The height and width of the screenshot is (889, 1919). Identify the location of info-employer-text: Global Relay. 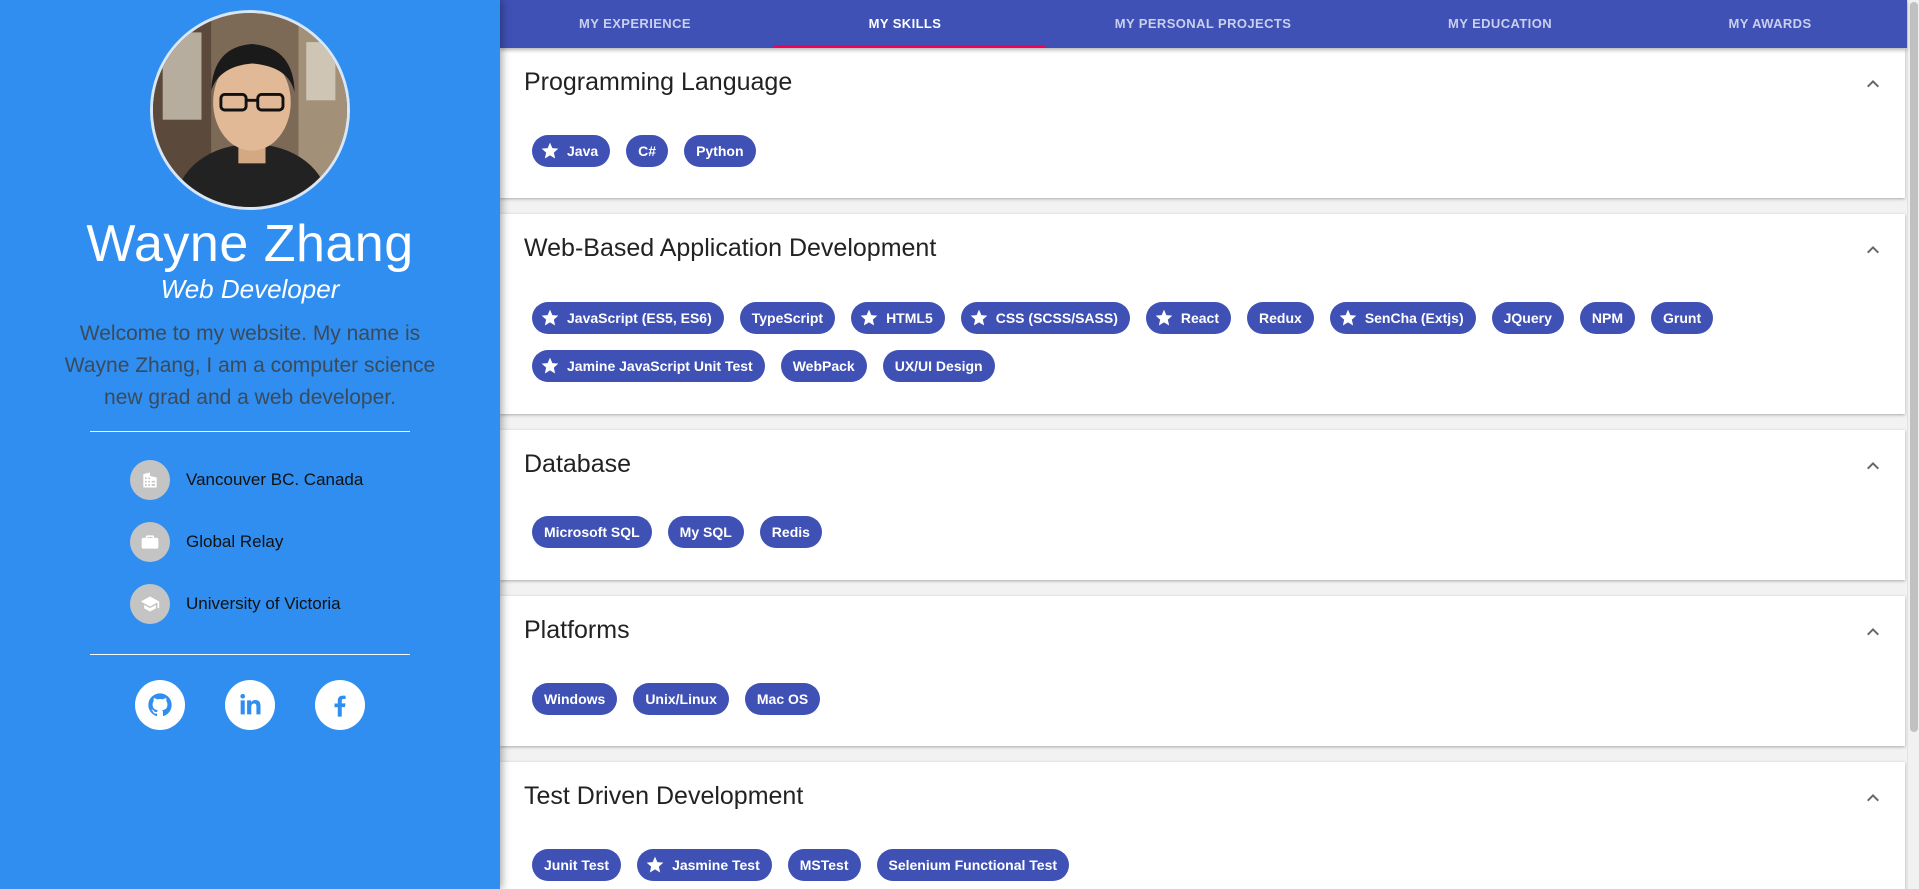
(235, 541).